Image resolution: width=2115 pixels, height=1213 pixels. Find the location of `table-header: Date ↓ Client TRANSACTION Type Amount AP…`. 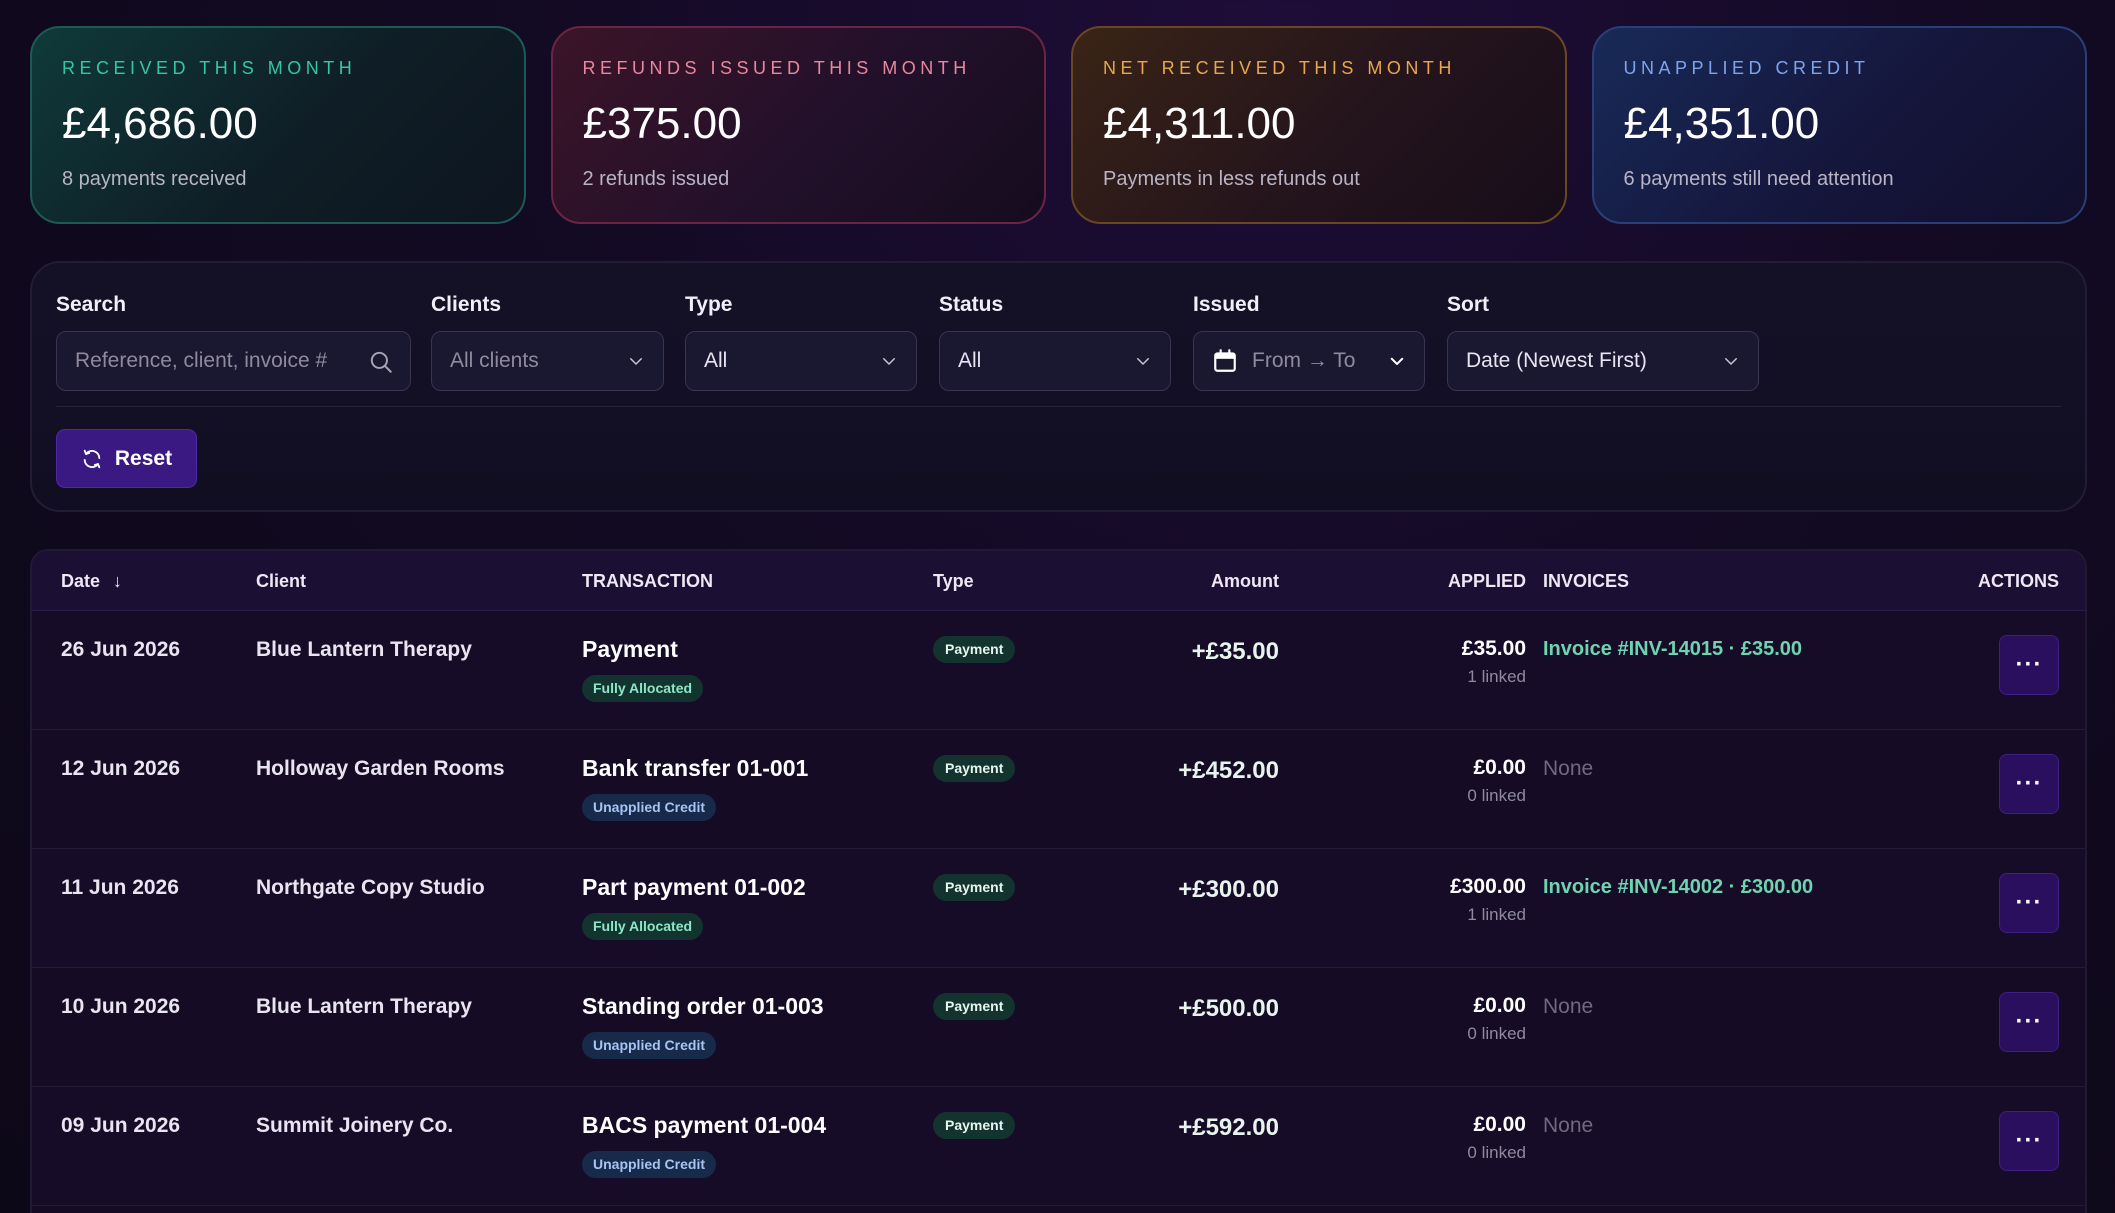

table-header: Date ↓ Client TRANSACTION Type Amount AP… is located at coordinates (1058, 581).